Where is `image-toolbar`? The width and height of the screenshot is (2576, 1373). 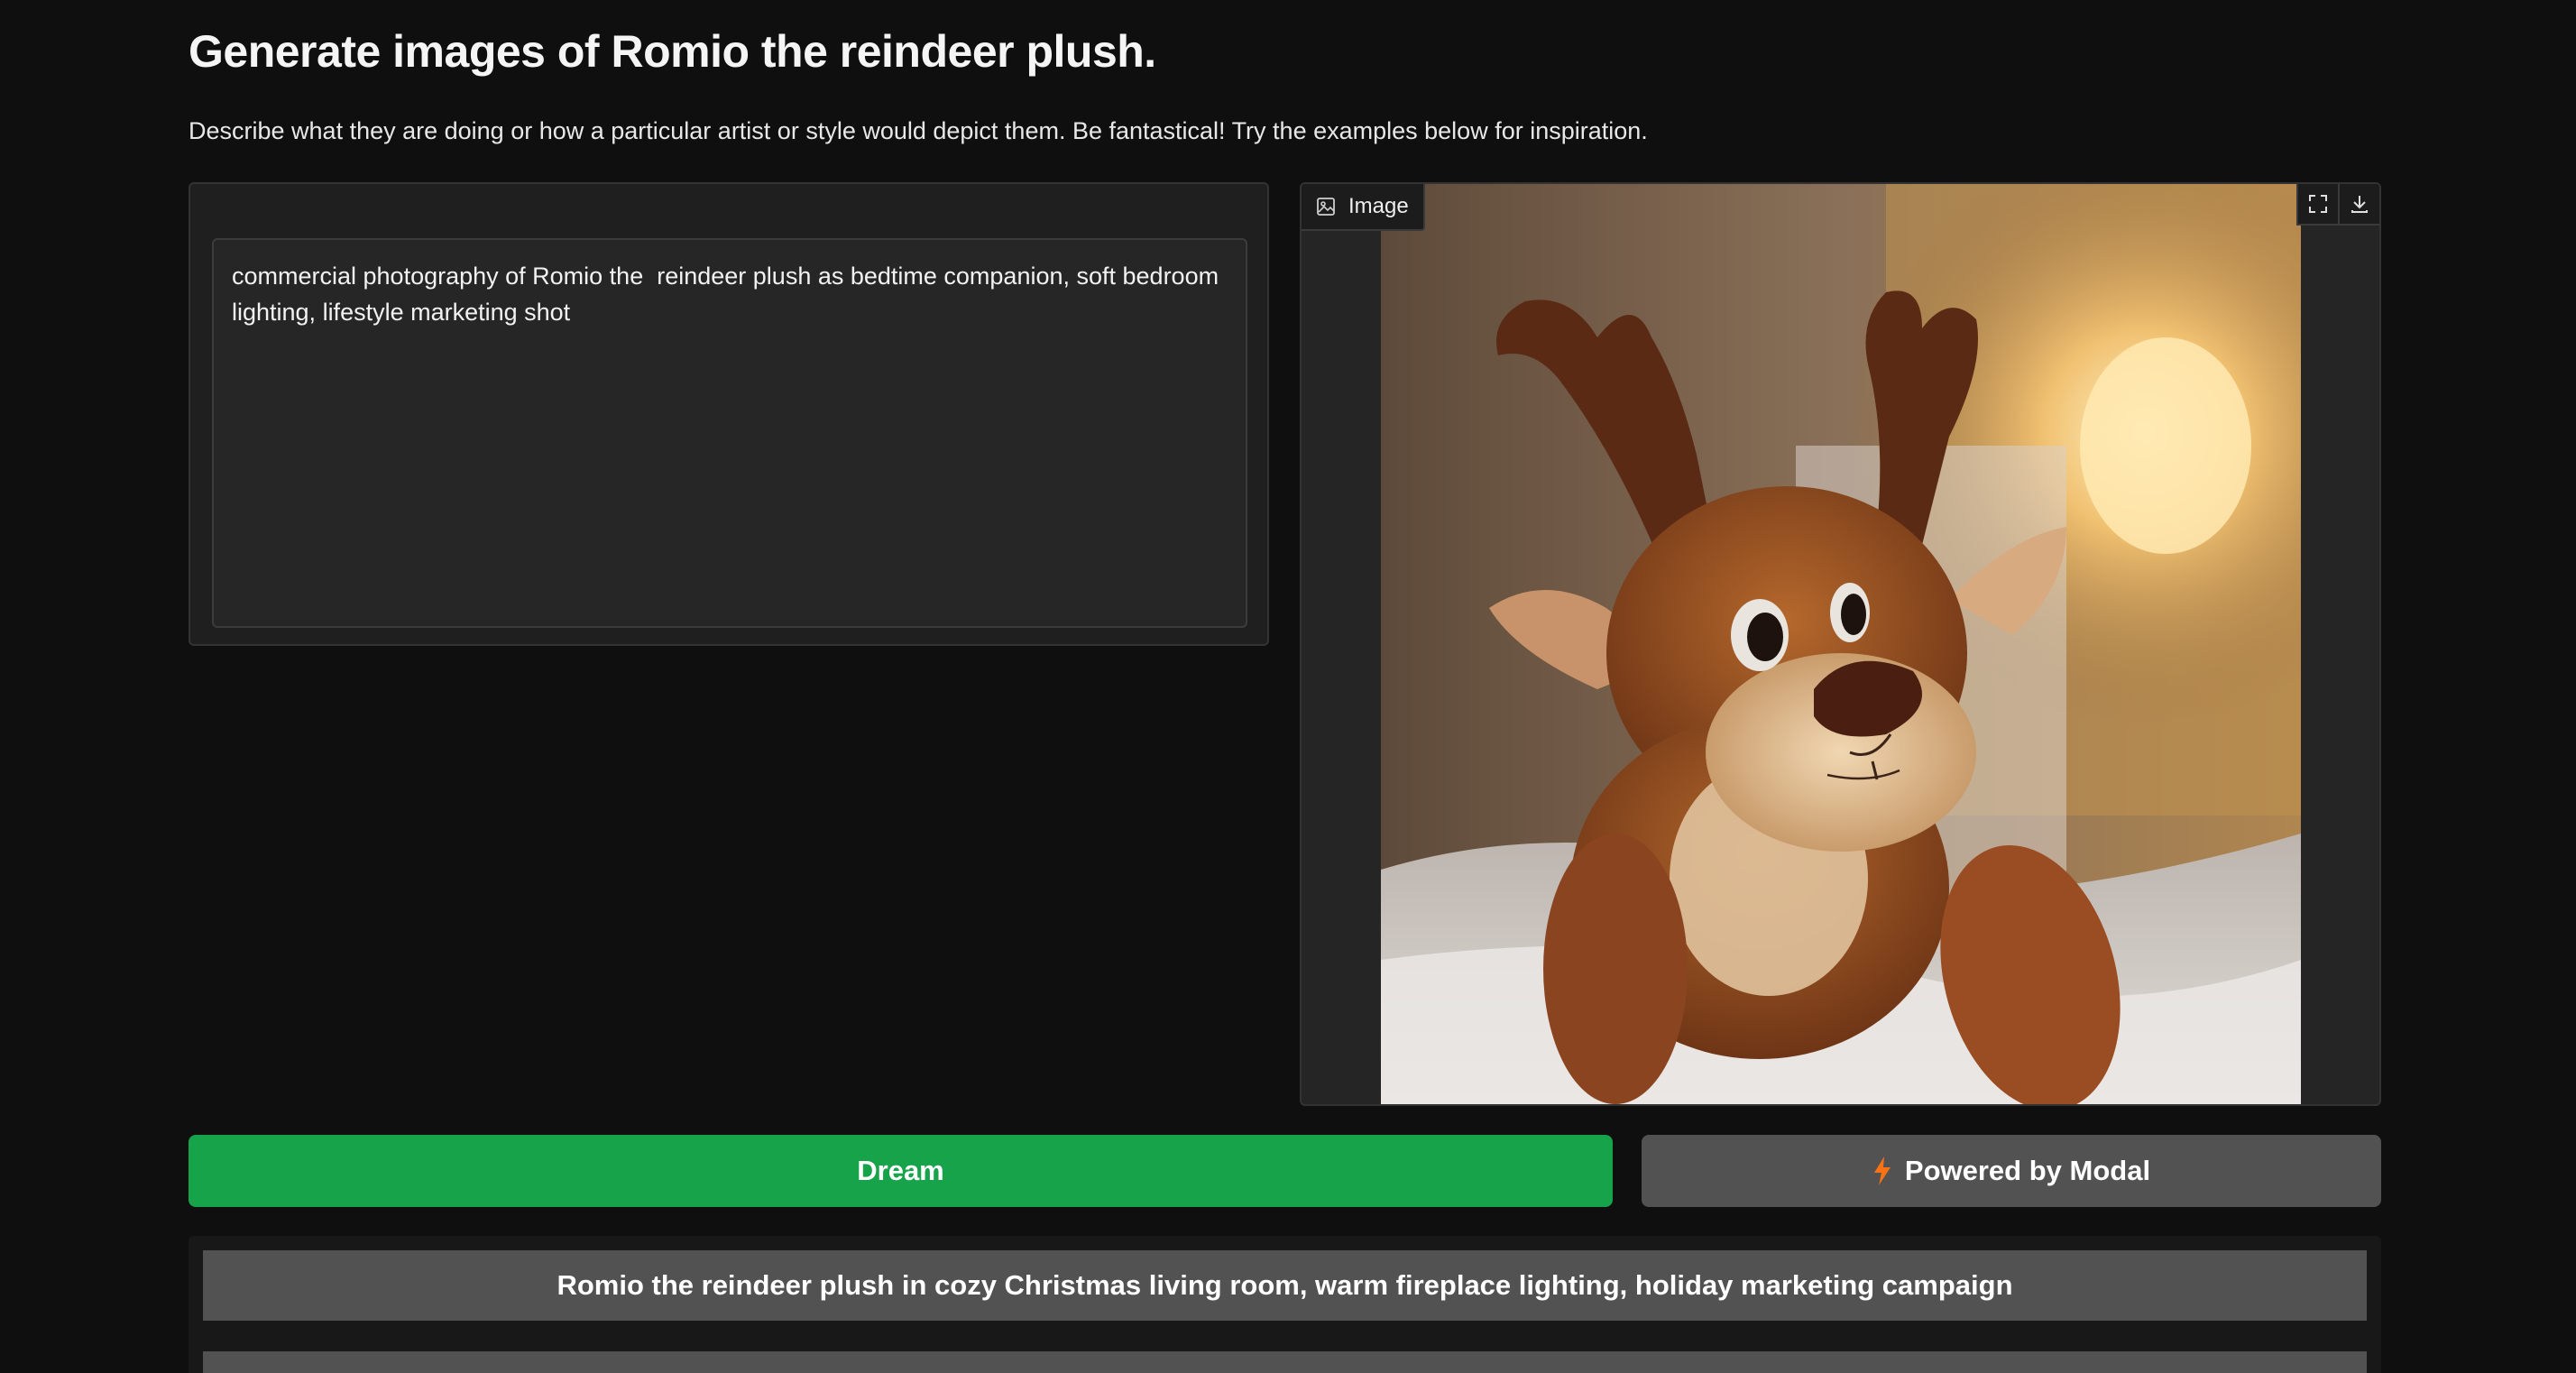 image-toolbar is located at coordinates (2338, 205).